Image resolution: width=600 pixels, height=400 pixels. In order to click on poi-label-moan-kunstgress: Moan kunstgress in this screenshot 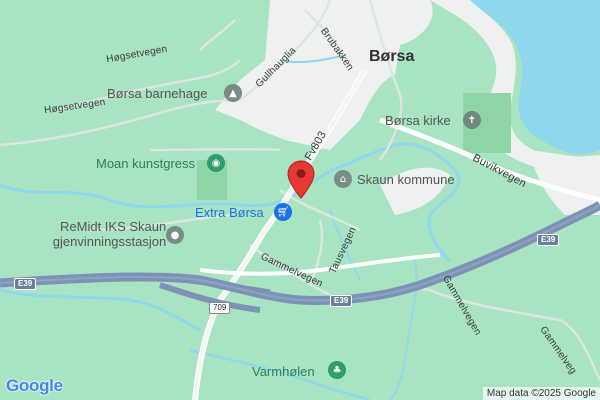, I will do `click(145, 163)`.